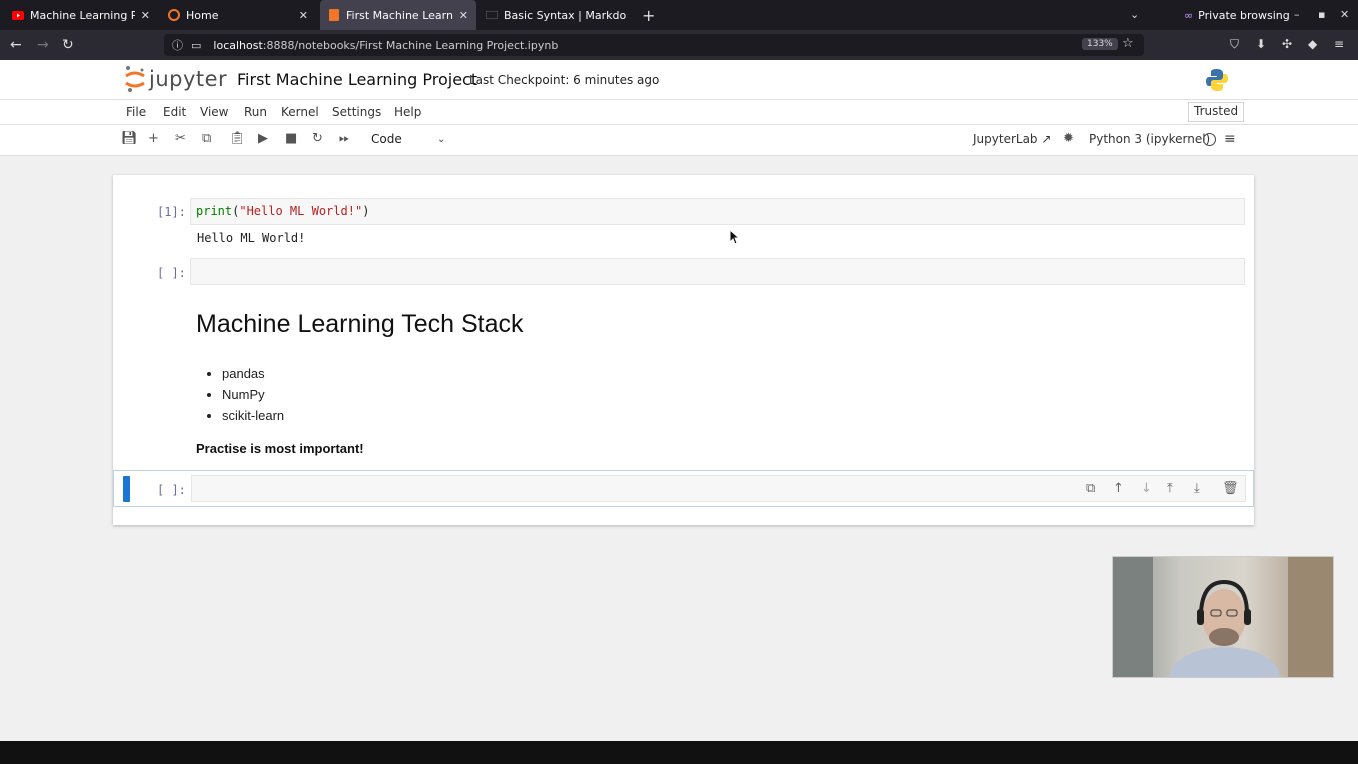 This screenshot has width=1358, height=764. I want to click on tab-first-machine-learning-project: First Machine Learning Pr ✕, so click(398, 15).